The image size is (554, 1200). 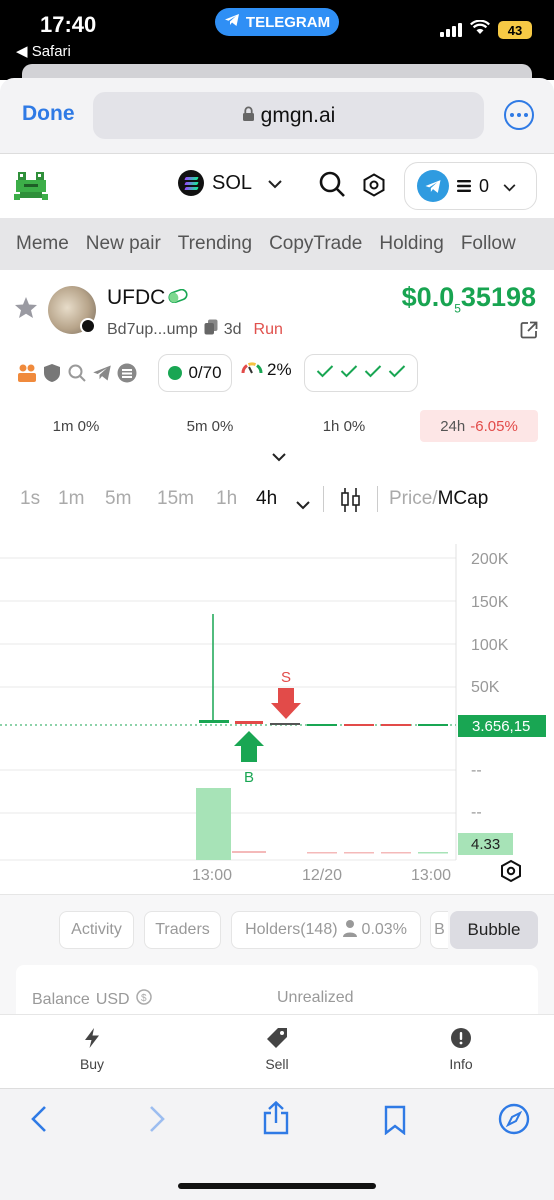 What do you see at coordinates (30, 499) in the screenshot?
I see `timeframe-1s: 1s` at bounding box center [30, 499].